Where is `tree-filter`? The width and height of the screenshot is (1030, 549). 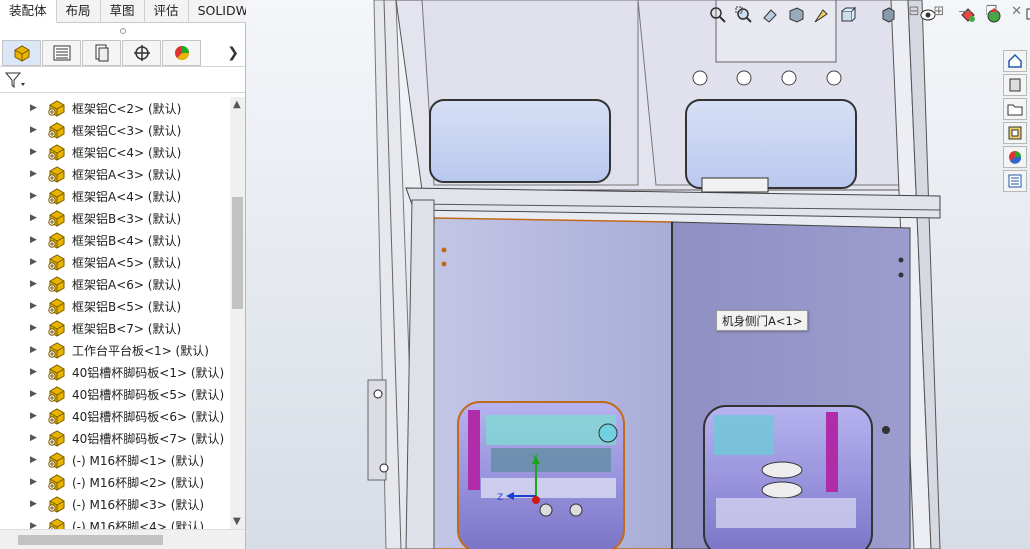
tree-filter is located at coordinates (122, 80).